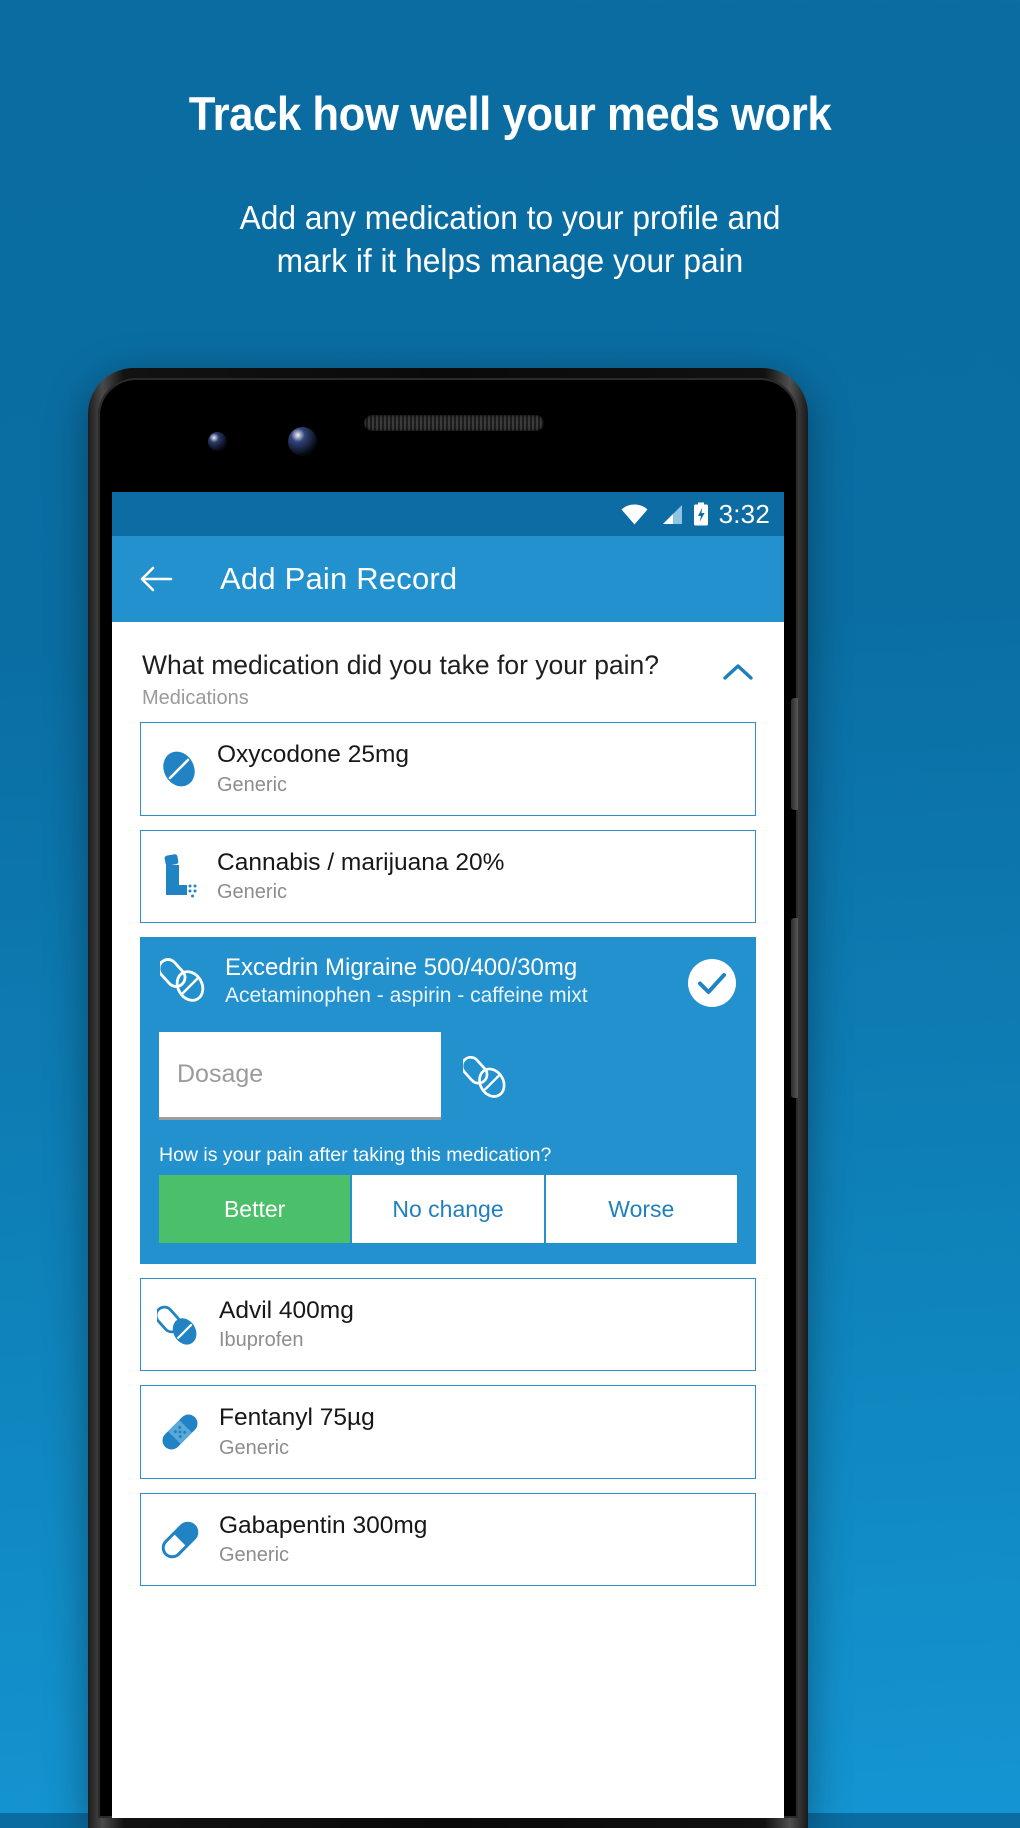 Image resolution: width=1020 pixels, height=1828 pixels. What do you see at coordinates (641, 1209) in the screenshot?
I see `pain-option-worse: Worse` at bounding box center [641, 1209].